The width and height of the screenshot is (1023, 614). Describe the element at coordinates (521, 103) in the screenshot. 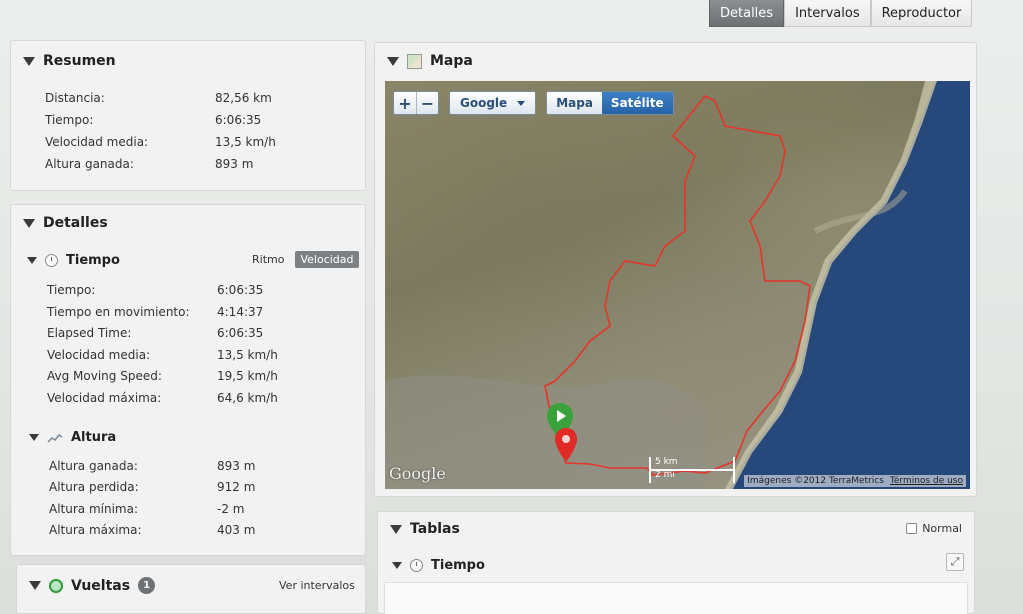

I see `chevron-down-icon` at that location.